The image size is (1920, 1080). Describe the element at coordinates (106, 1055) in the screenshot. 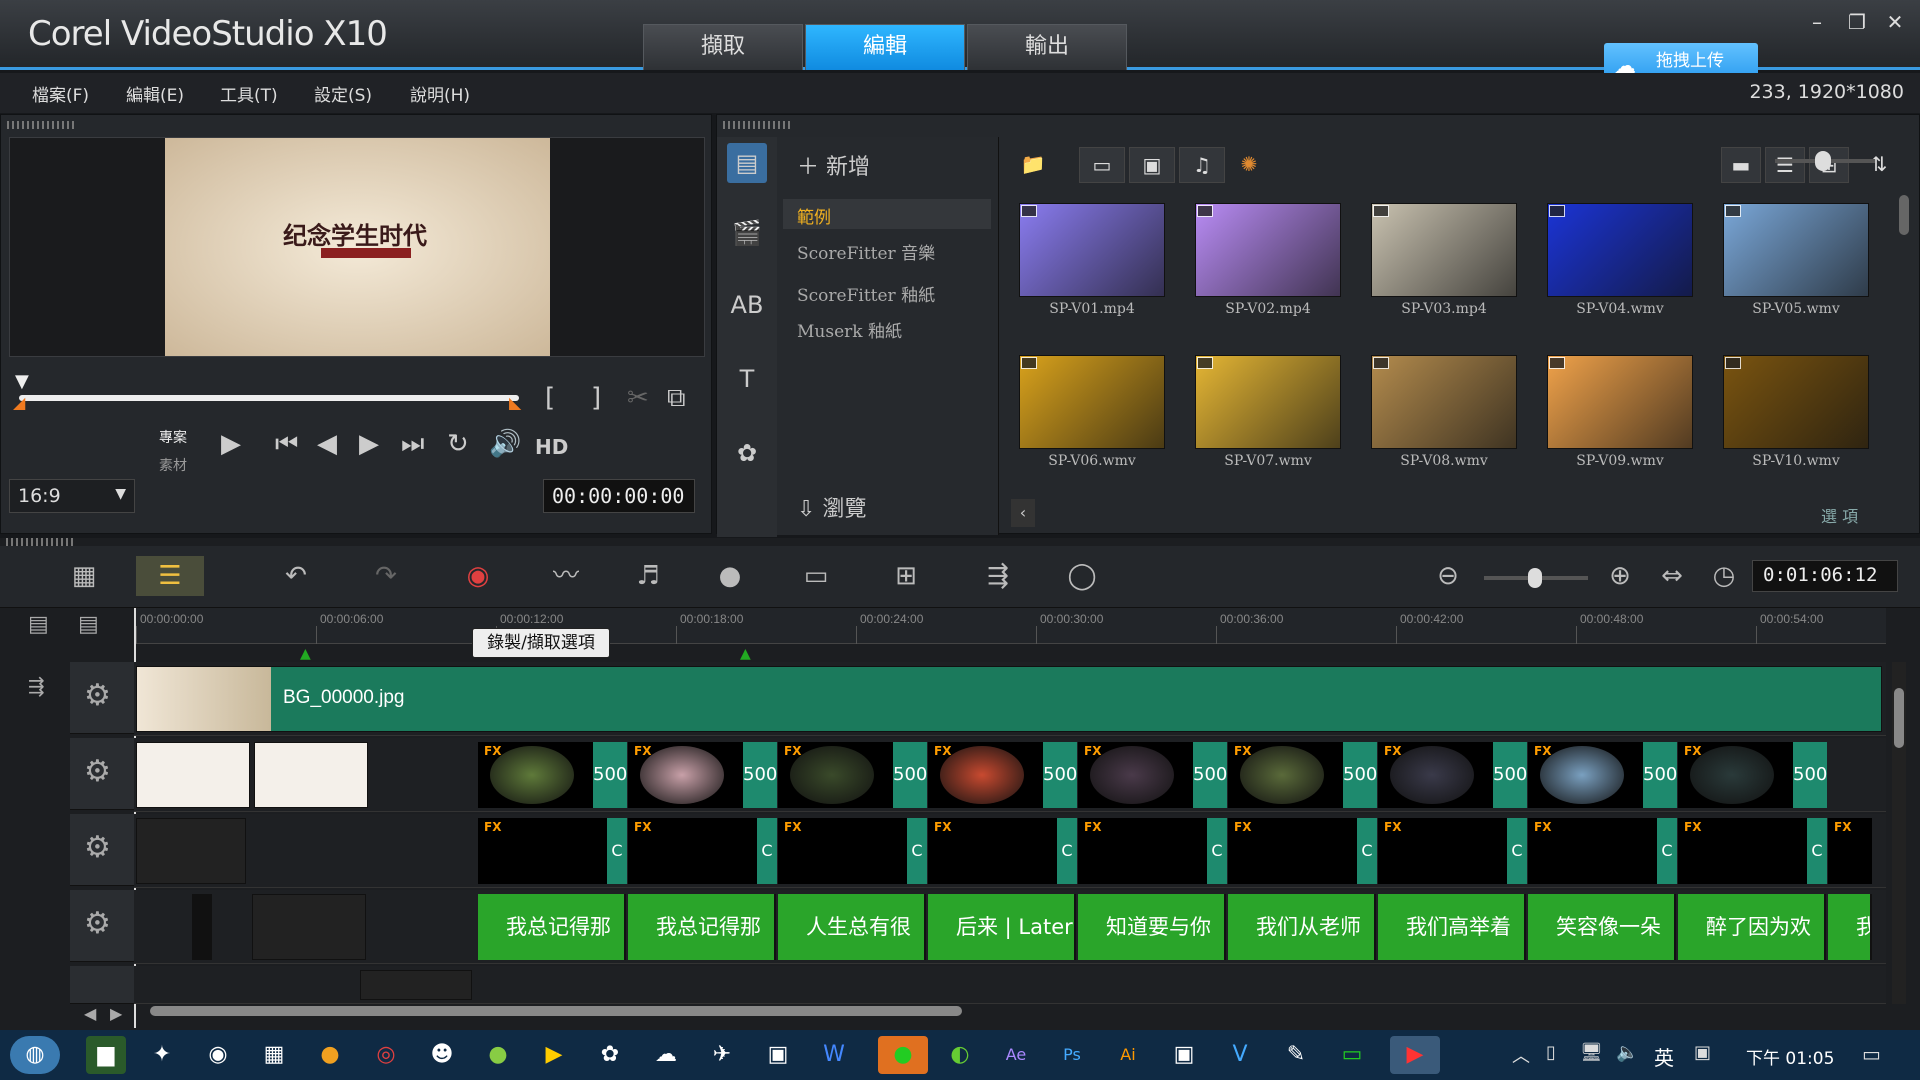

I see `explorer-icon: ▆` at that location.